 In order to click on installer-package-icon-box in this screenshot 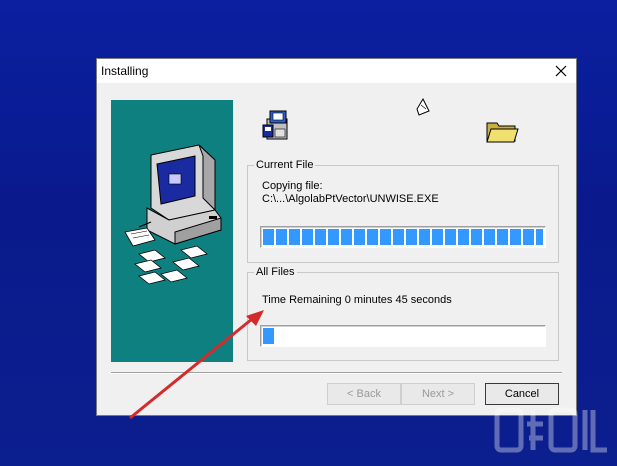, I will do `click(277, 128)`.